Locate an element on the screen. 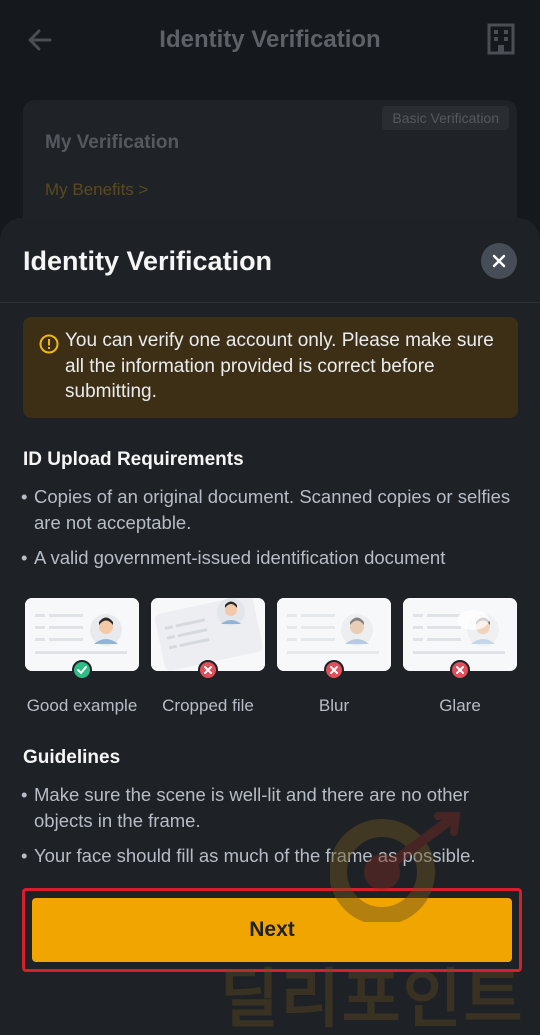  valid-status-badge is located at coordinates (82, 670).